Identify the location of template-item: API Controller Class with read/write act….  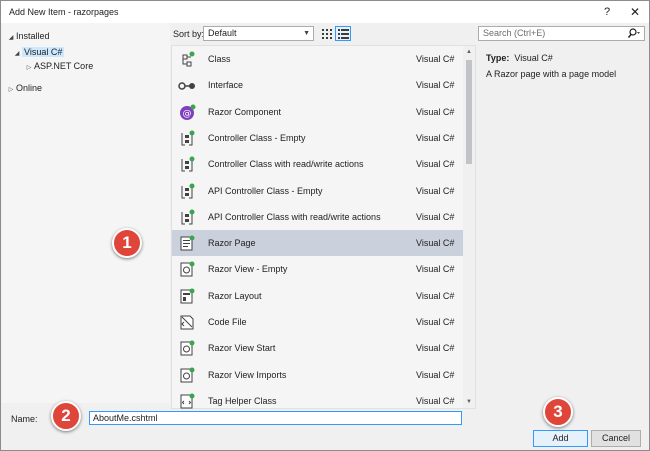
(318, 217).